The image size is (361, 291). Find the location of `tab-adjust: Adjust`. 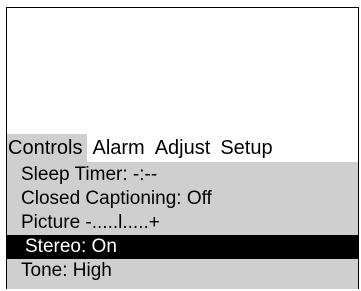

tab-adjust: Adjust is located at coordinates (183, 148).